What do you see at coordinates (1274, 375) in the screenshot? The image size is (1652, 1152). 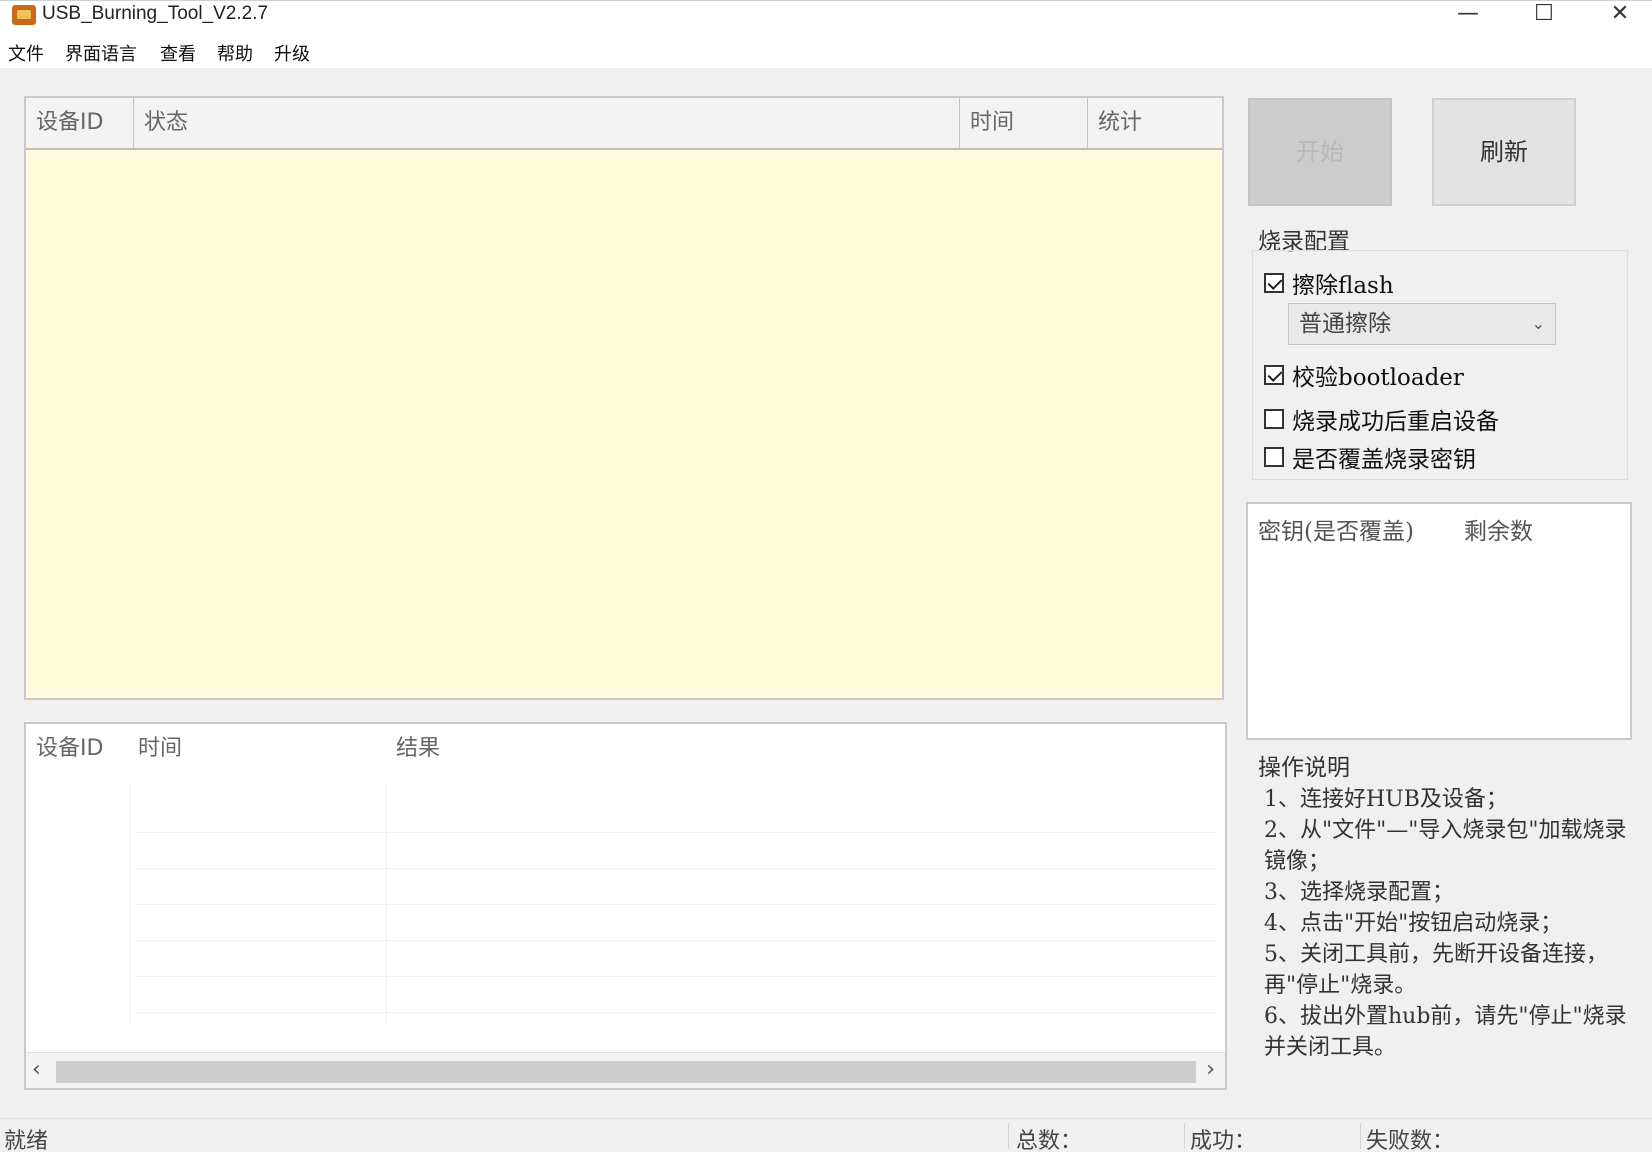 I see `verify-bootloader-checkbox` at bounding box center [1274, 375].